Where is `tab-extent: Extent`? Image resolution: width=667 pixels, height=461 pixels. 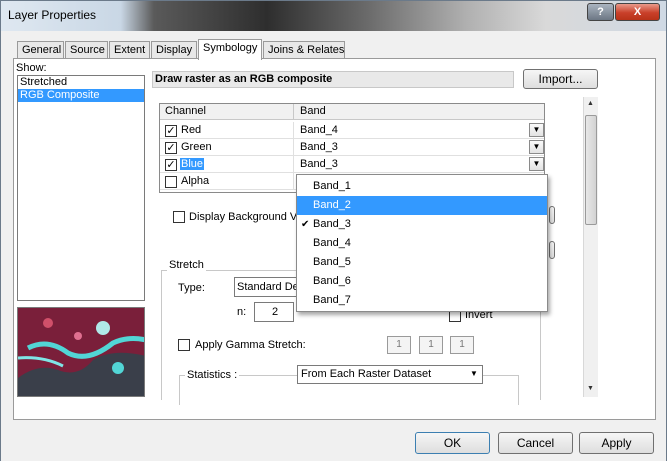
tab-extent: Extent is located at coordinates (129, 50).